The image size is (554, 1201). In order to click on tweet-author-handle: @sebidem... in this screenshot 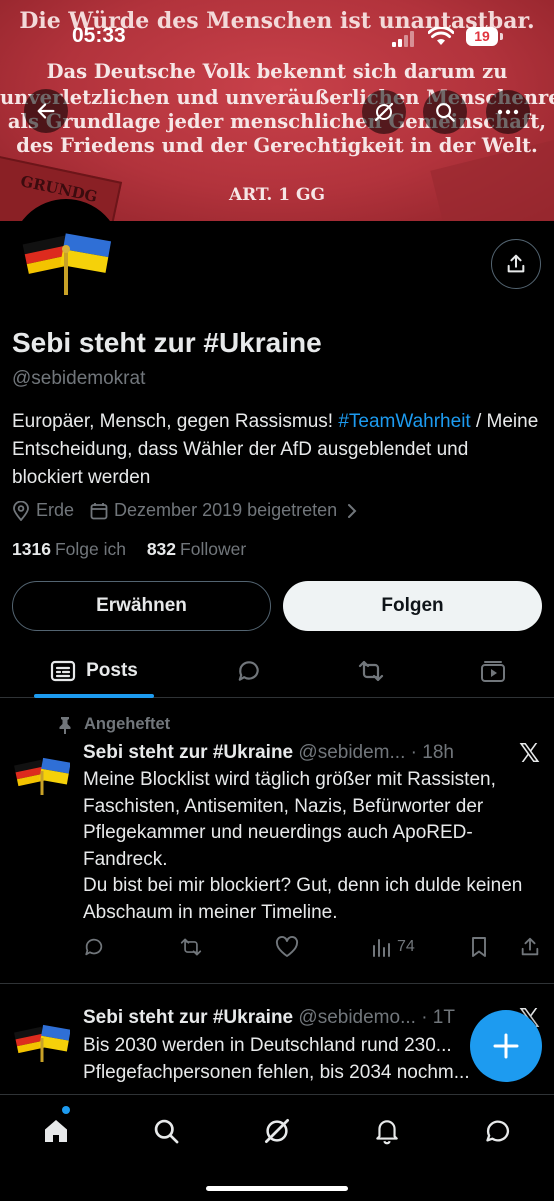, I will do `click(352, 752)`.